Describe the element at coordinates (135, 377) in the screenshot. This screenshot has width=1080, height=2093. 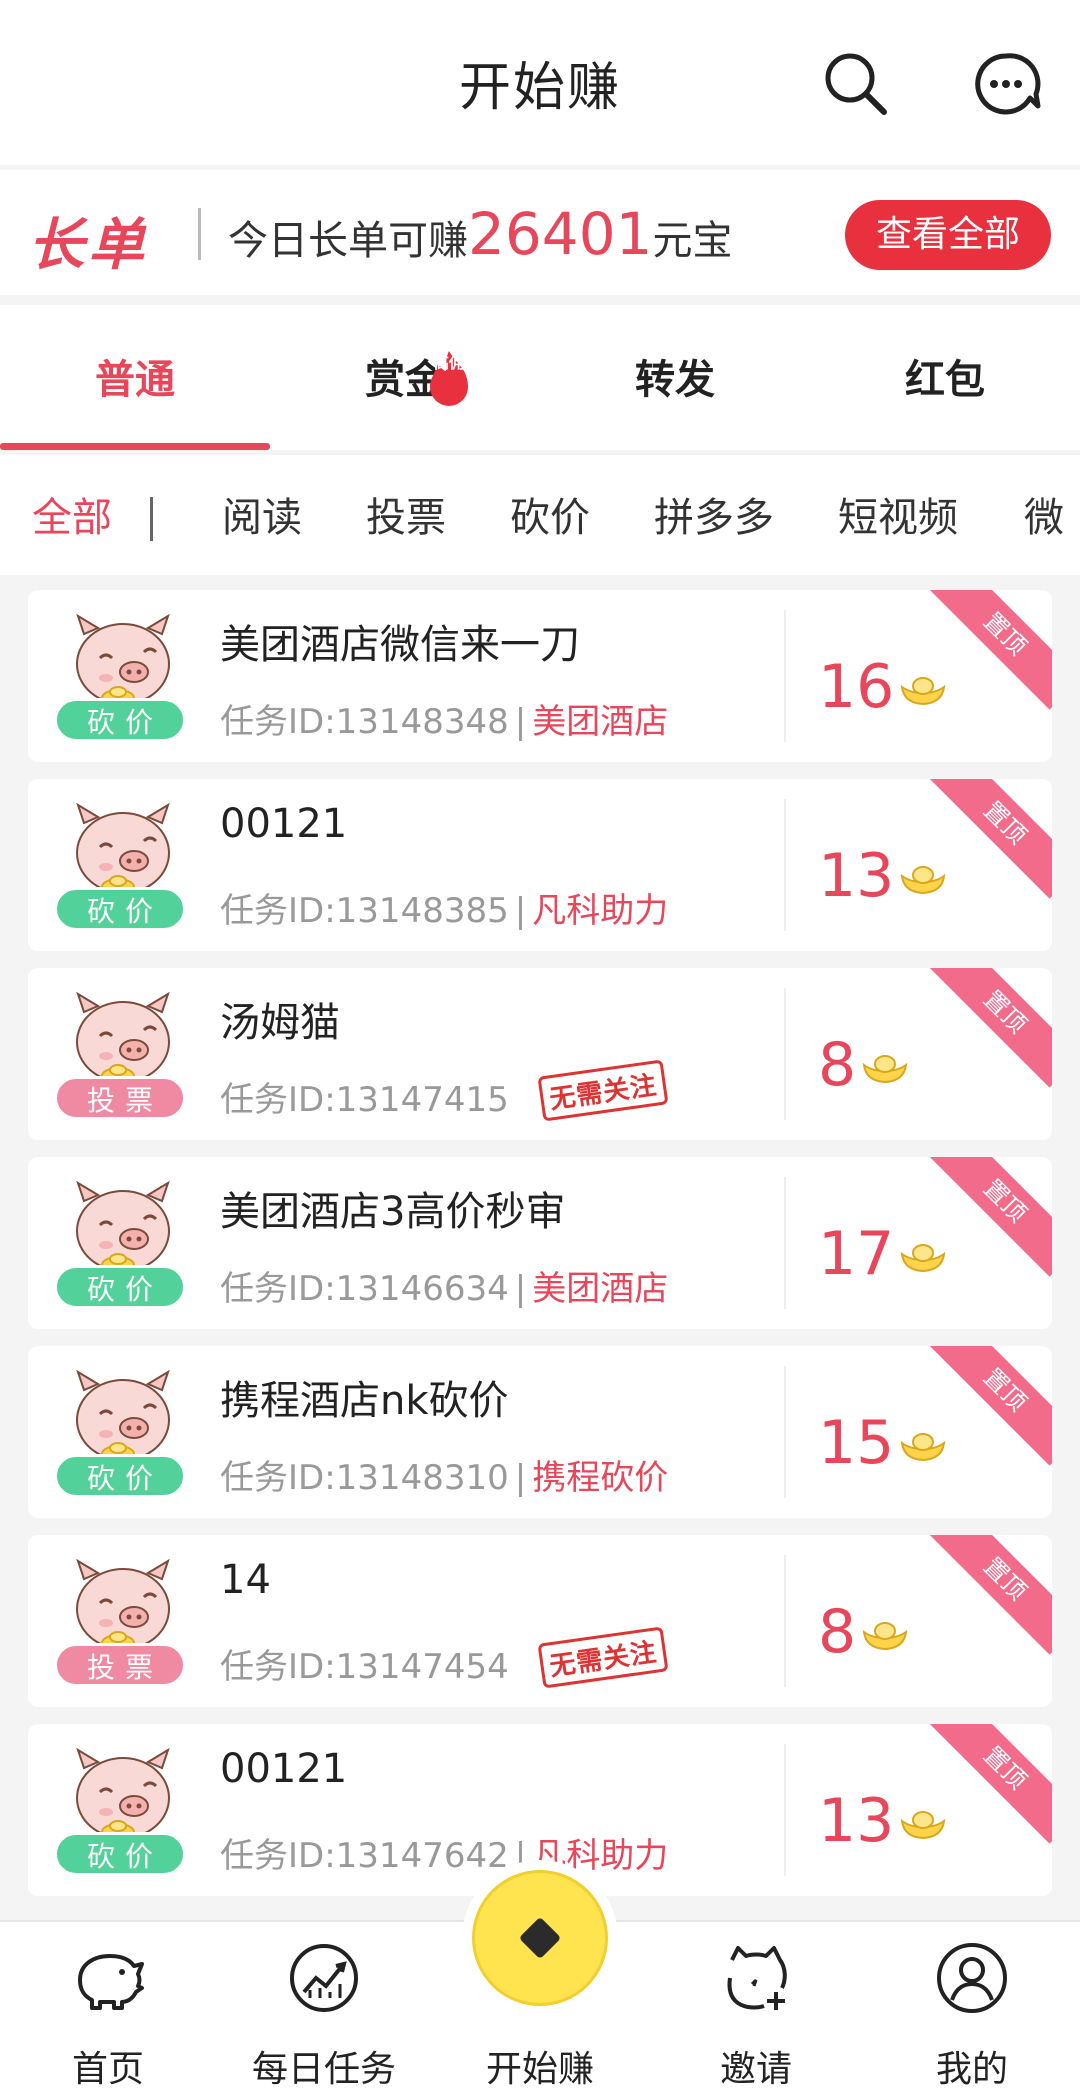
I see `tab-normal: 普通` at that location.